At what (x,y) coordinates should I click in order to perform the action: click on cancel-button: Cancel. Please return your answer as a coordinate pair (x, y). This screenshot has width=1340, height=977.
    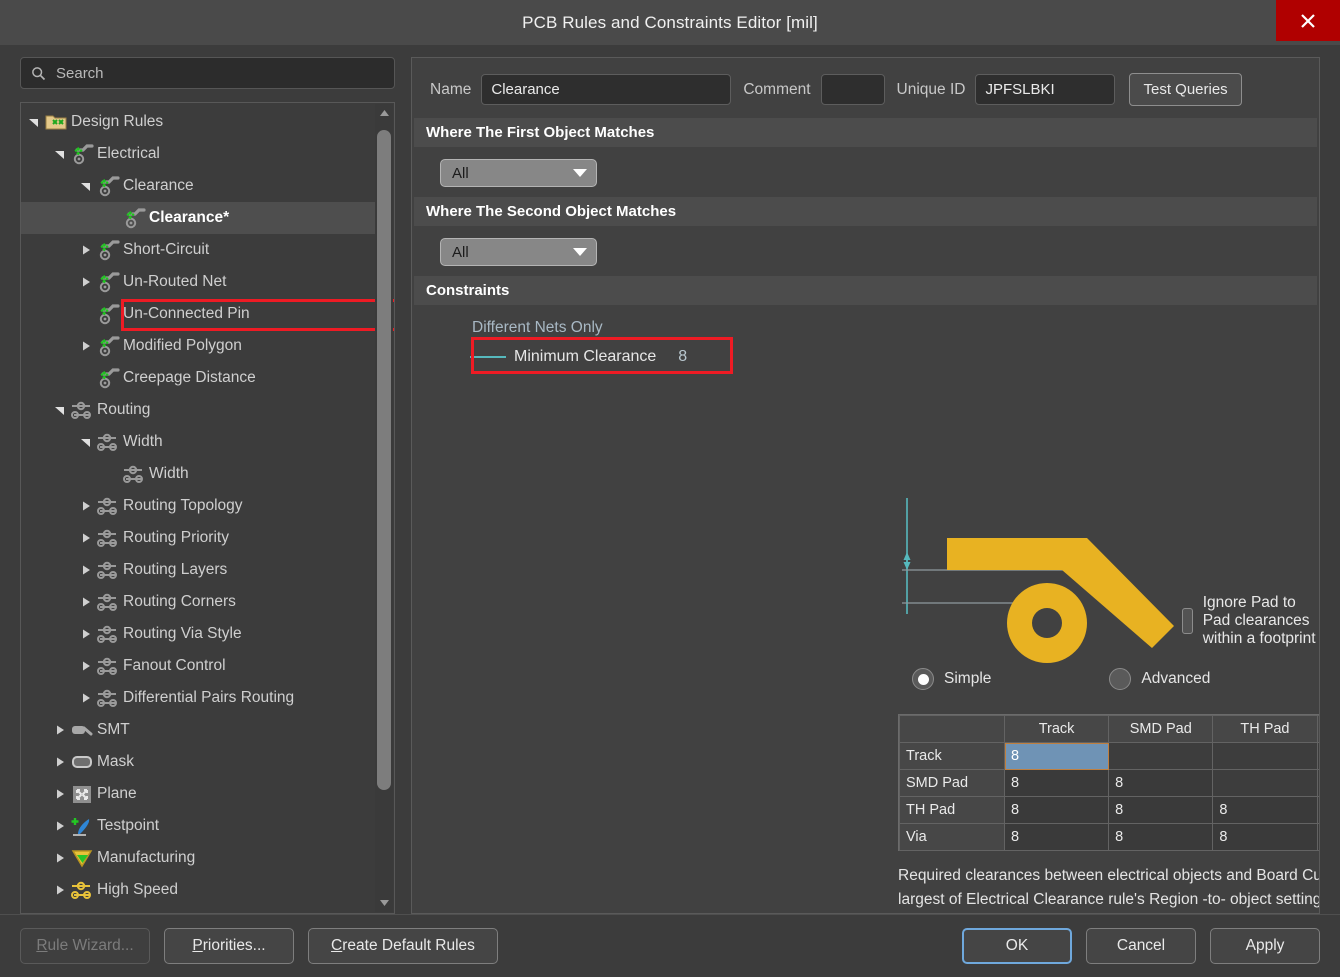
    Looking at the image, I should click on (1141, 946).